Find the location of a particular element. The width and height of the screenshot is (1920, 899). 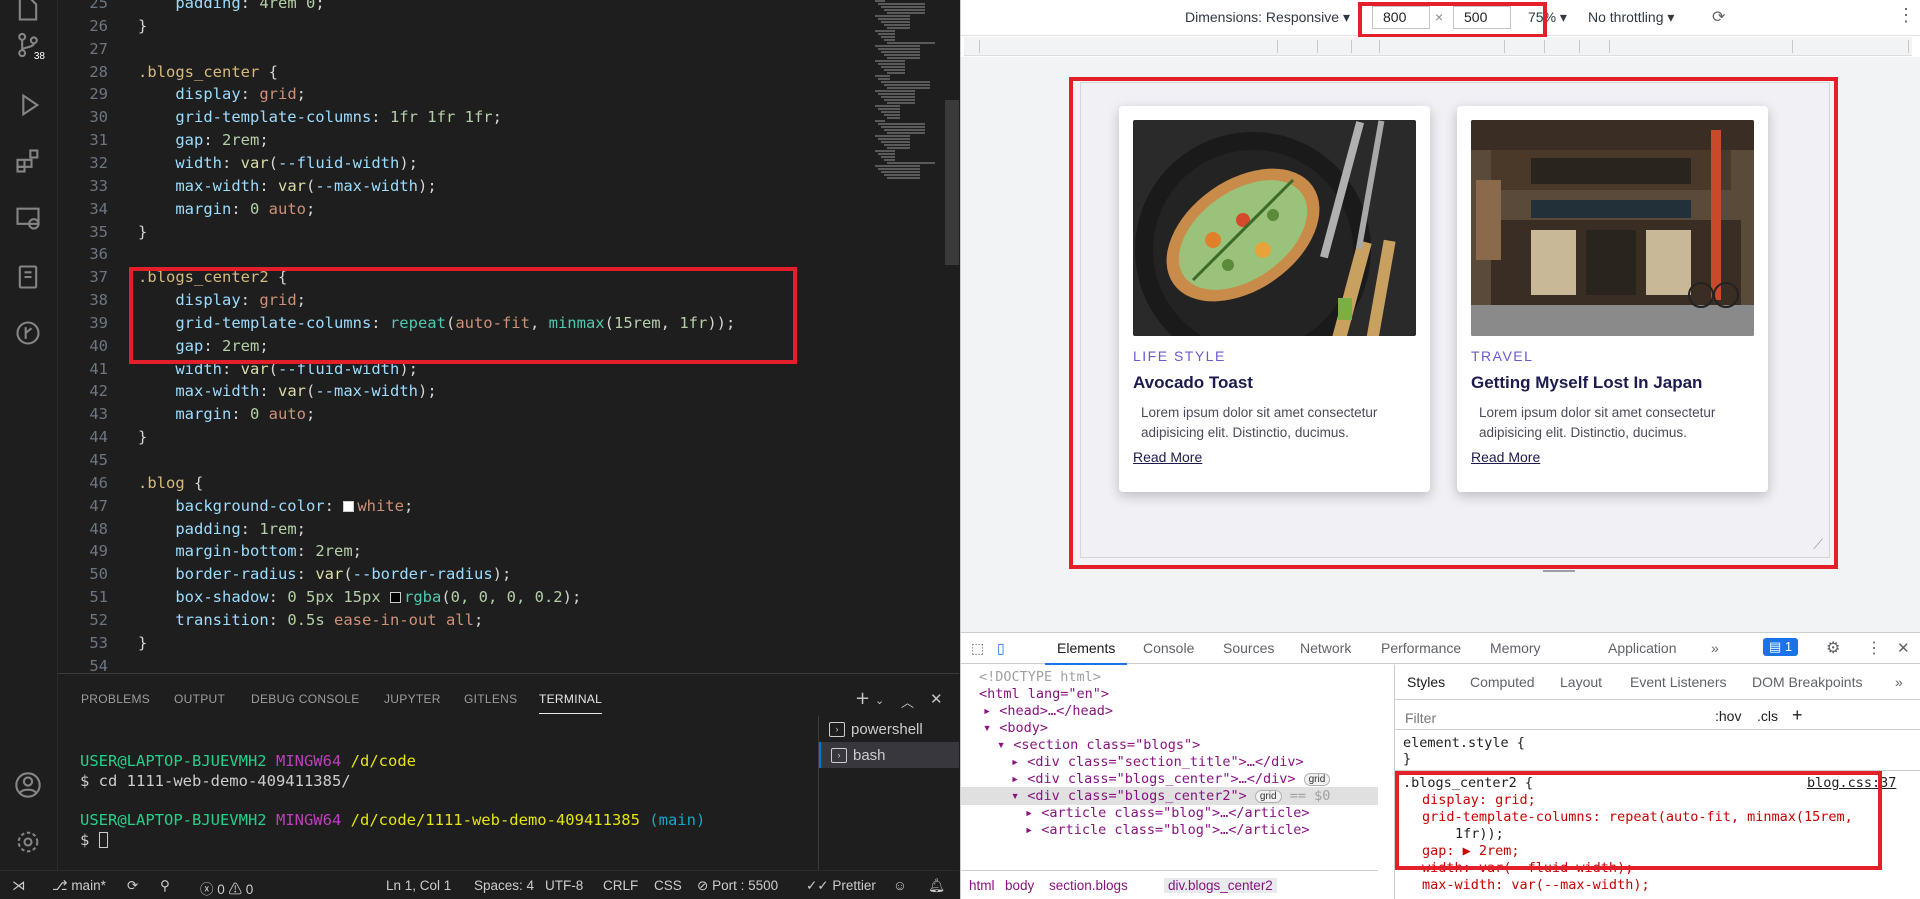

issues-badge: ▤ 1 is located at coordinates (1781, 647).